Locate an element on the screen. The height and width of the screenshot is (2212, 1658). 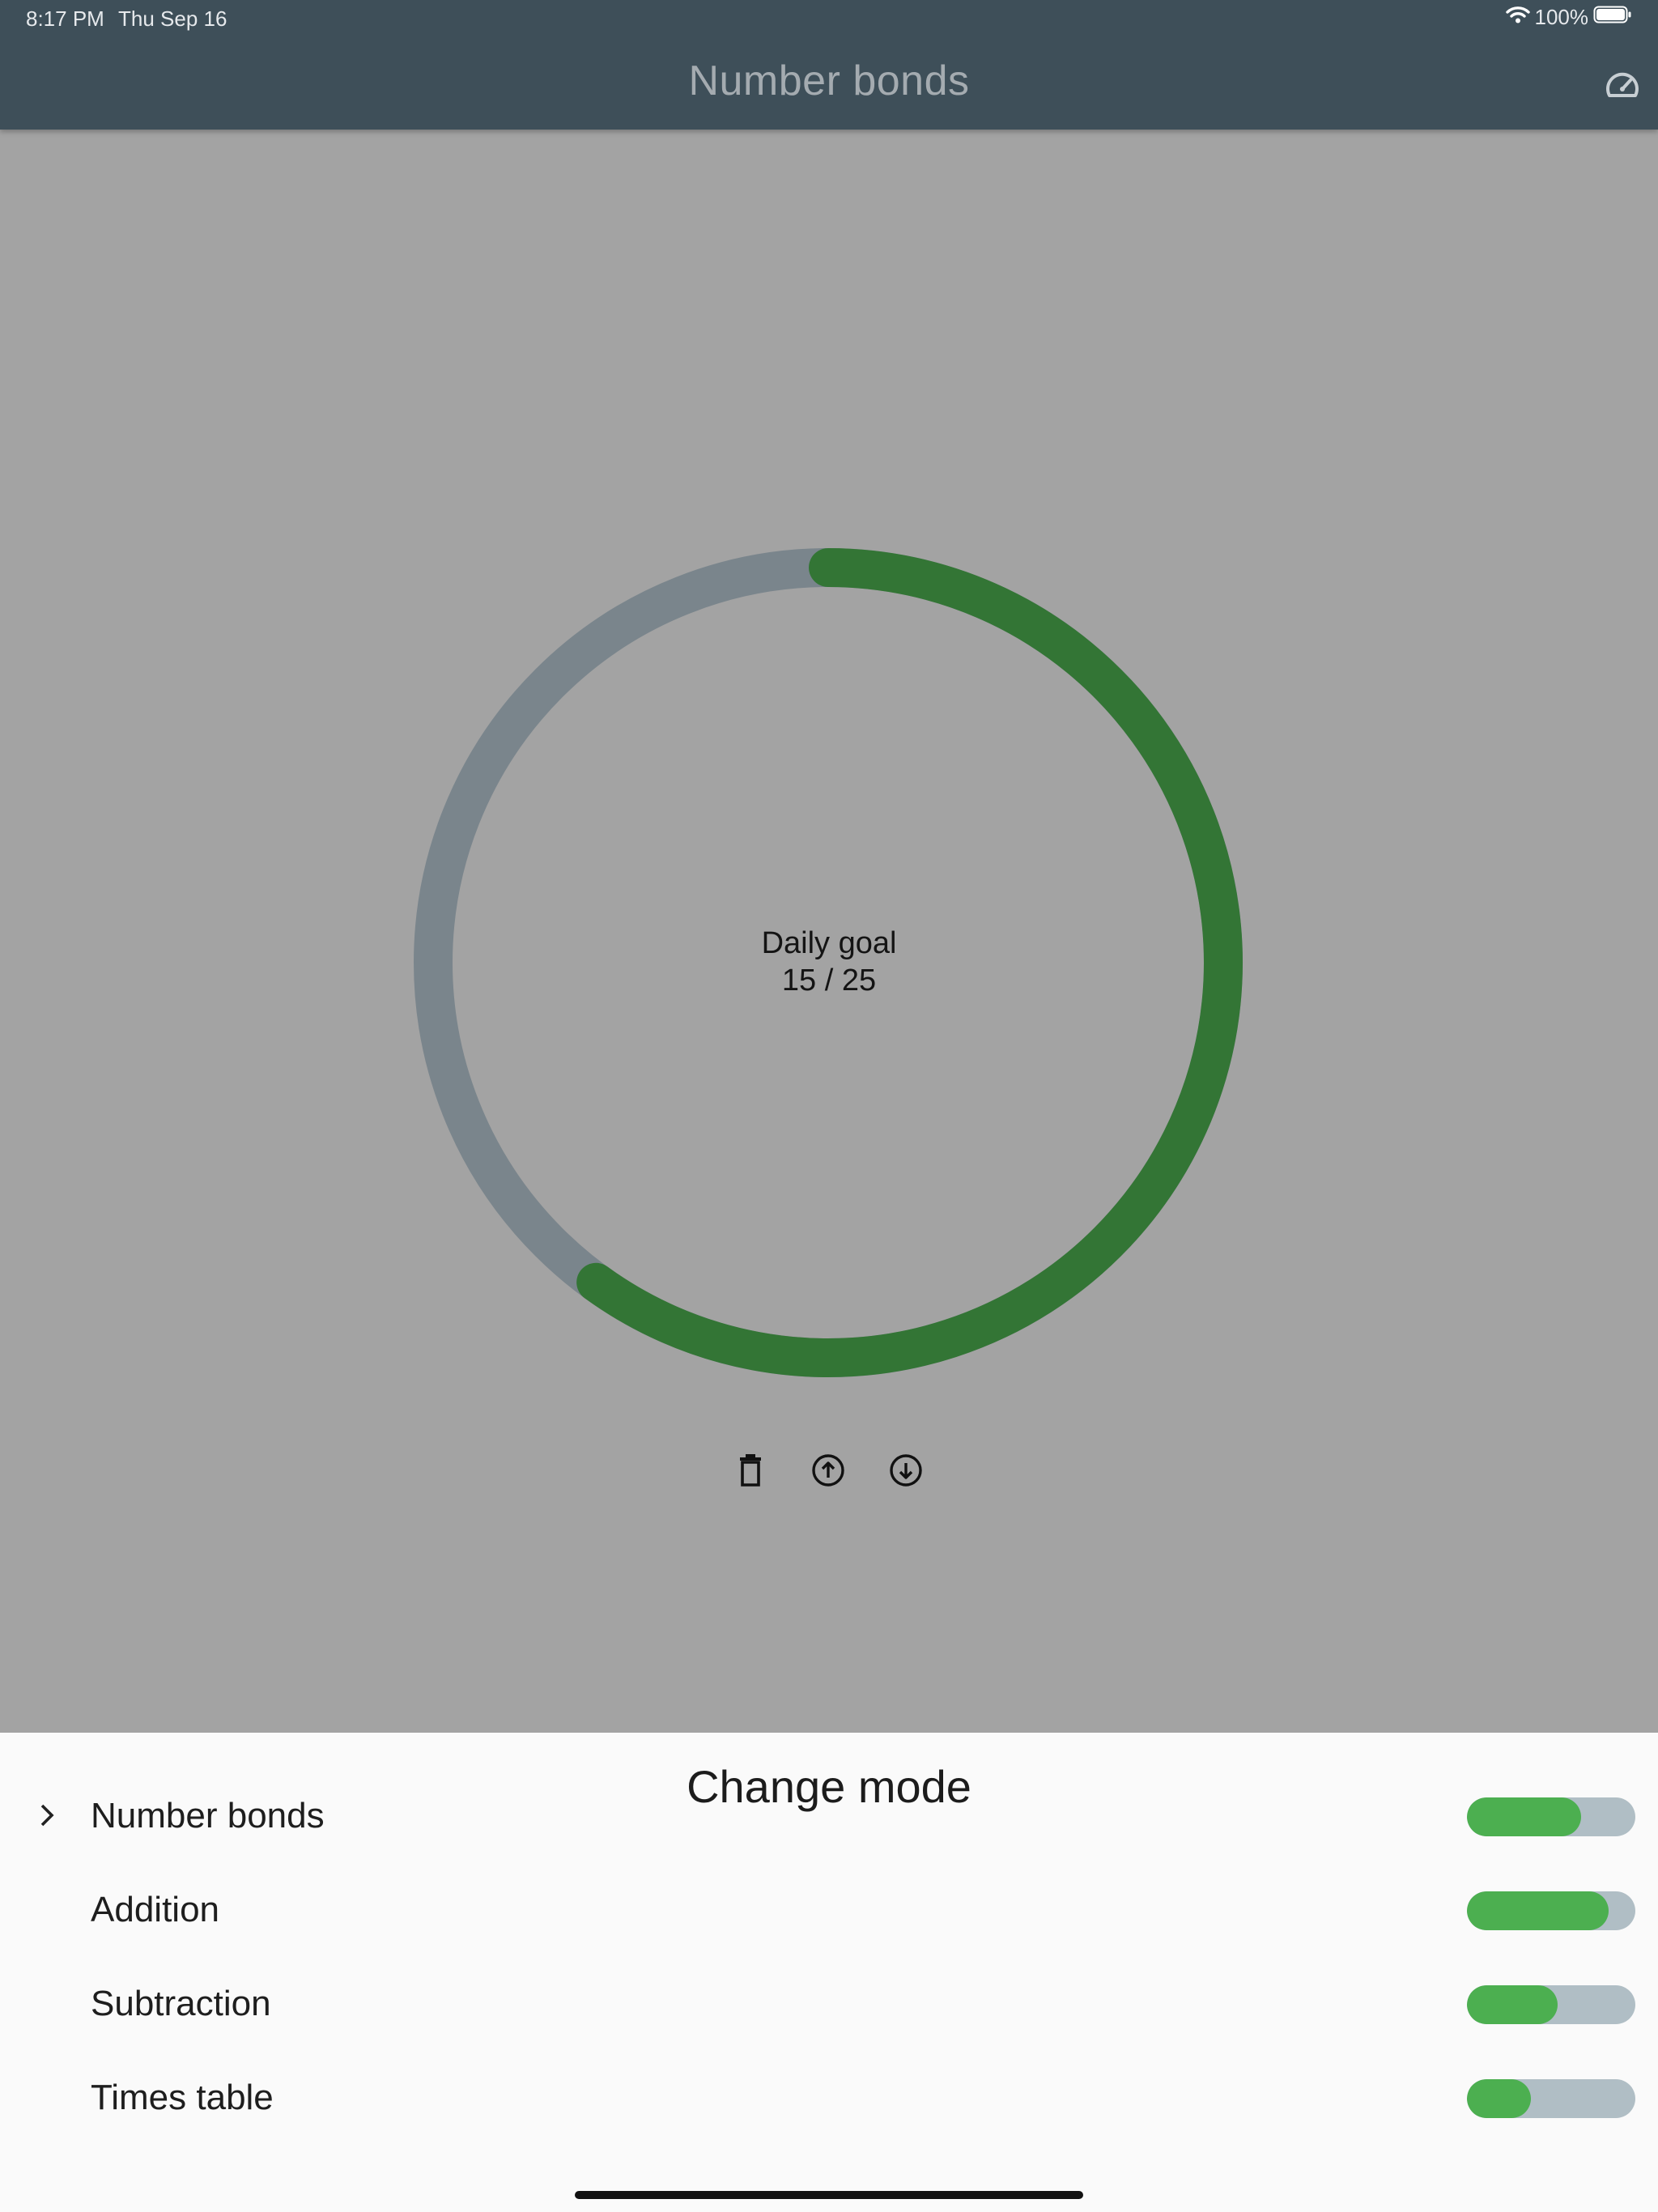
mode-row-number-bonds: Number bonds is located at coordinates (829, 1817).